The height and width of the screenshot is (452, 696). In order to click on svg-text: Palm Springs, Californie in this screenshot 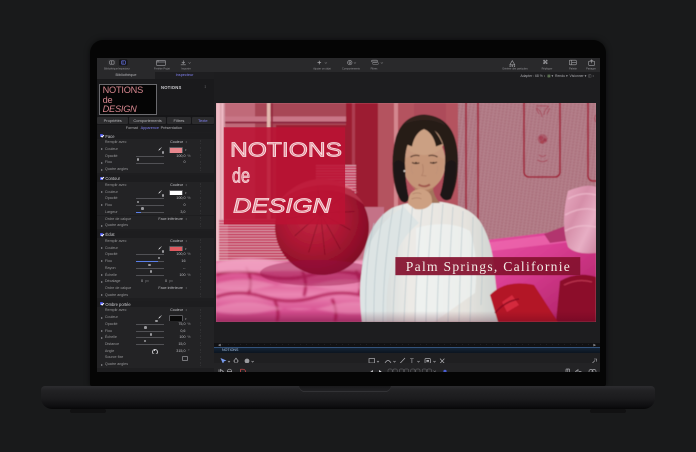, I will do `click(488, 266)`.